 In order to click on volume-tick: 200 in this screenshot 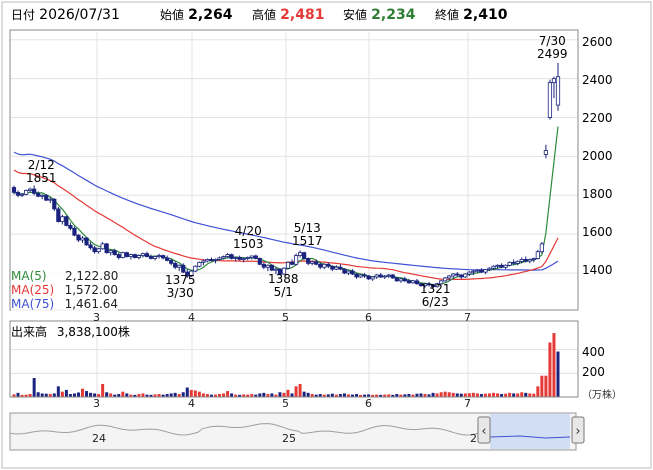, I will do `click(593, 372)`.